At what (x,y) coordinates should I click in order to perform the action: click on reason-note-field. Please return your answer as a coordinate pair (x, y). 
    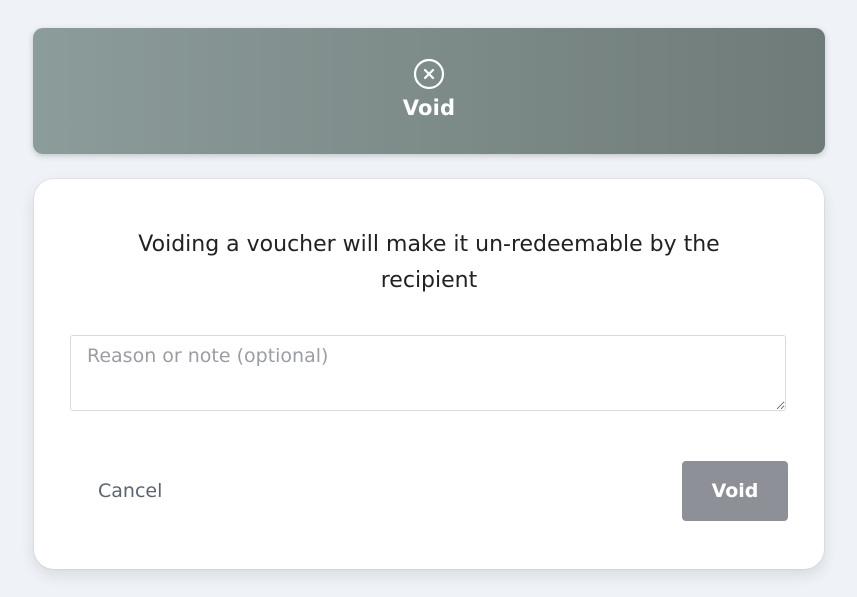
    Looking at the image, I should click on (428, 373).